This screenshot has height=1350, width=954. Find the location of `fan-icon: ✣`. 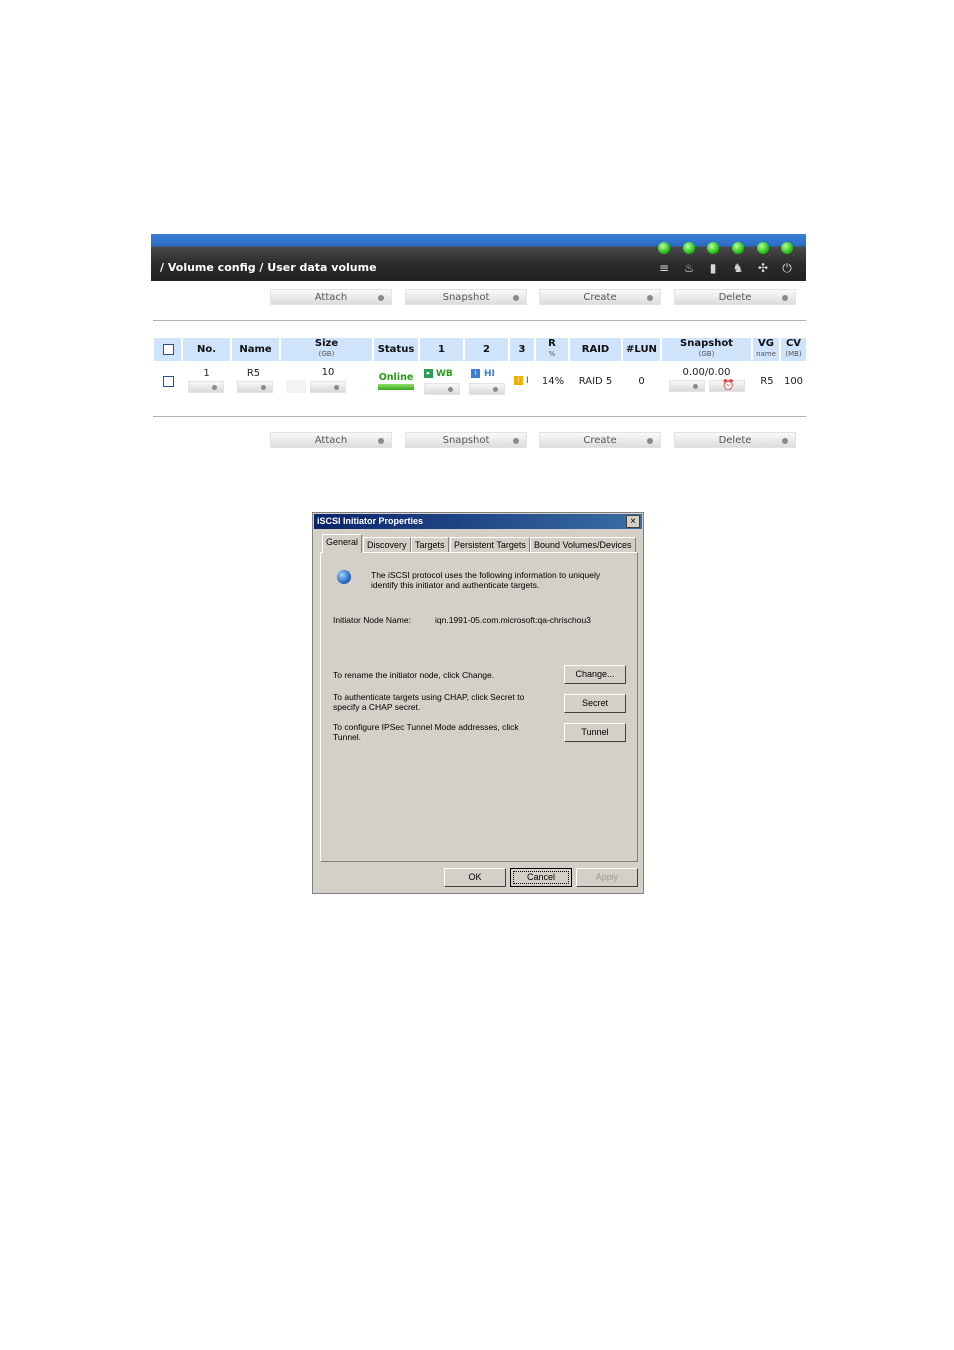

fan-icon: ✣ is located at coordinates (763, 268).